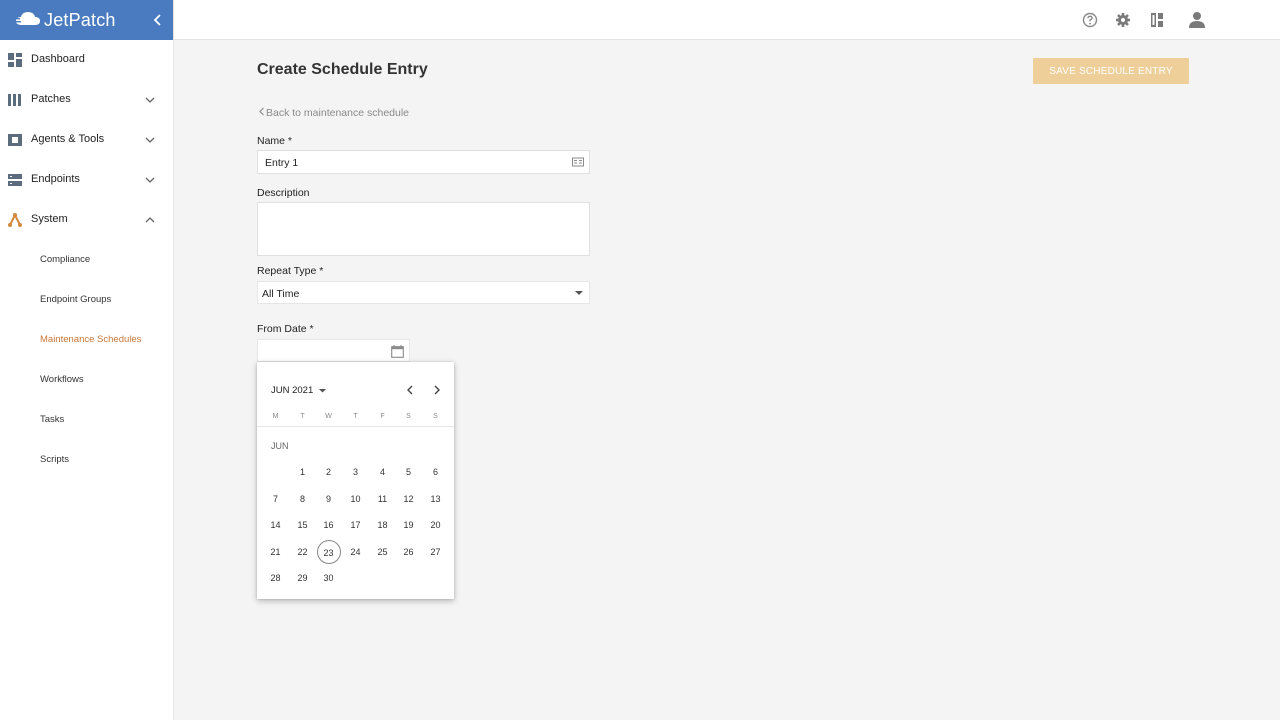 The image size is (1280, 720). I want to click on calendar-month-label: JUN, so click(280, 446).